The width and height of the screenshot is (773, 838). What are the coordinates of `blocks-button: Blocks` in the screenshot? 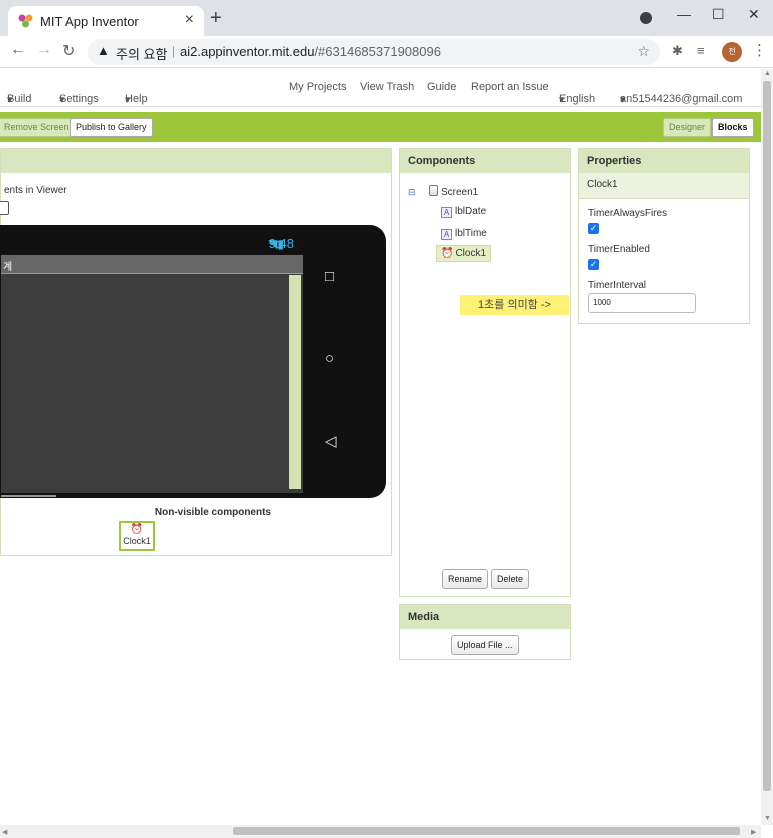 It's located at (733, 127).